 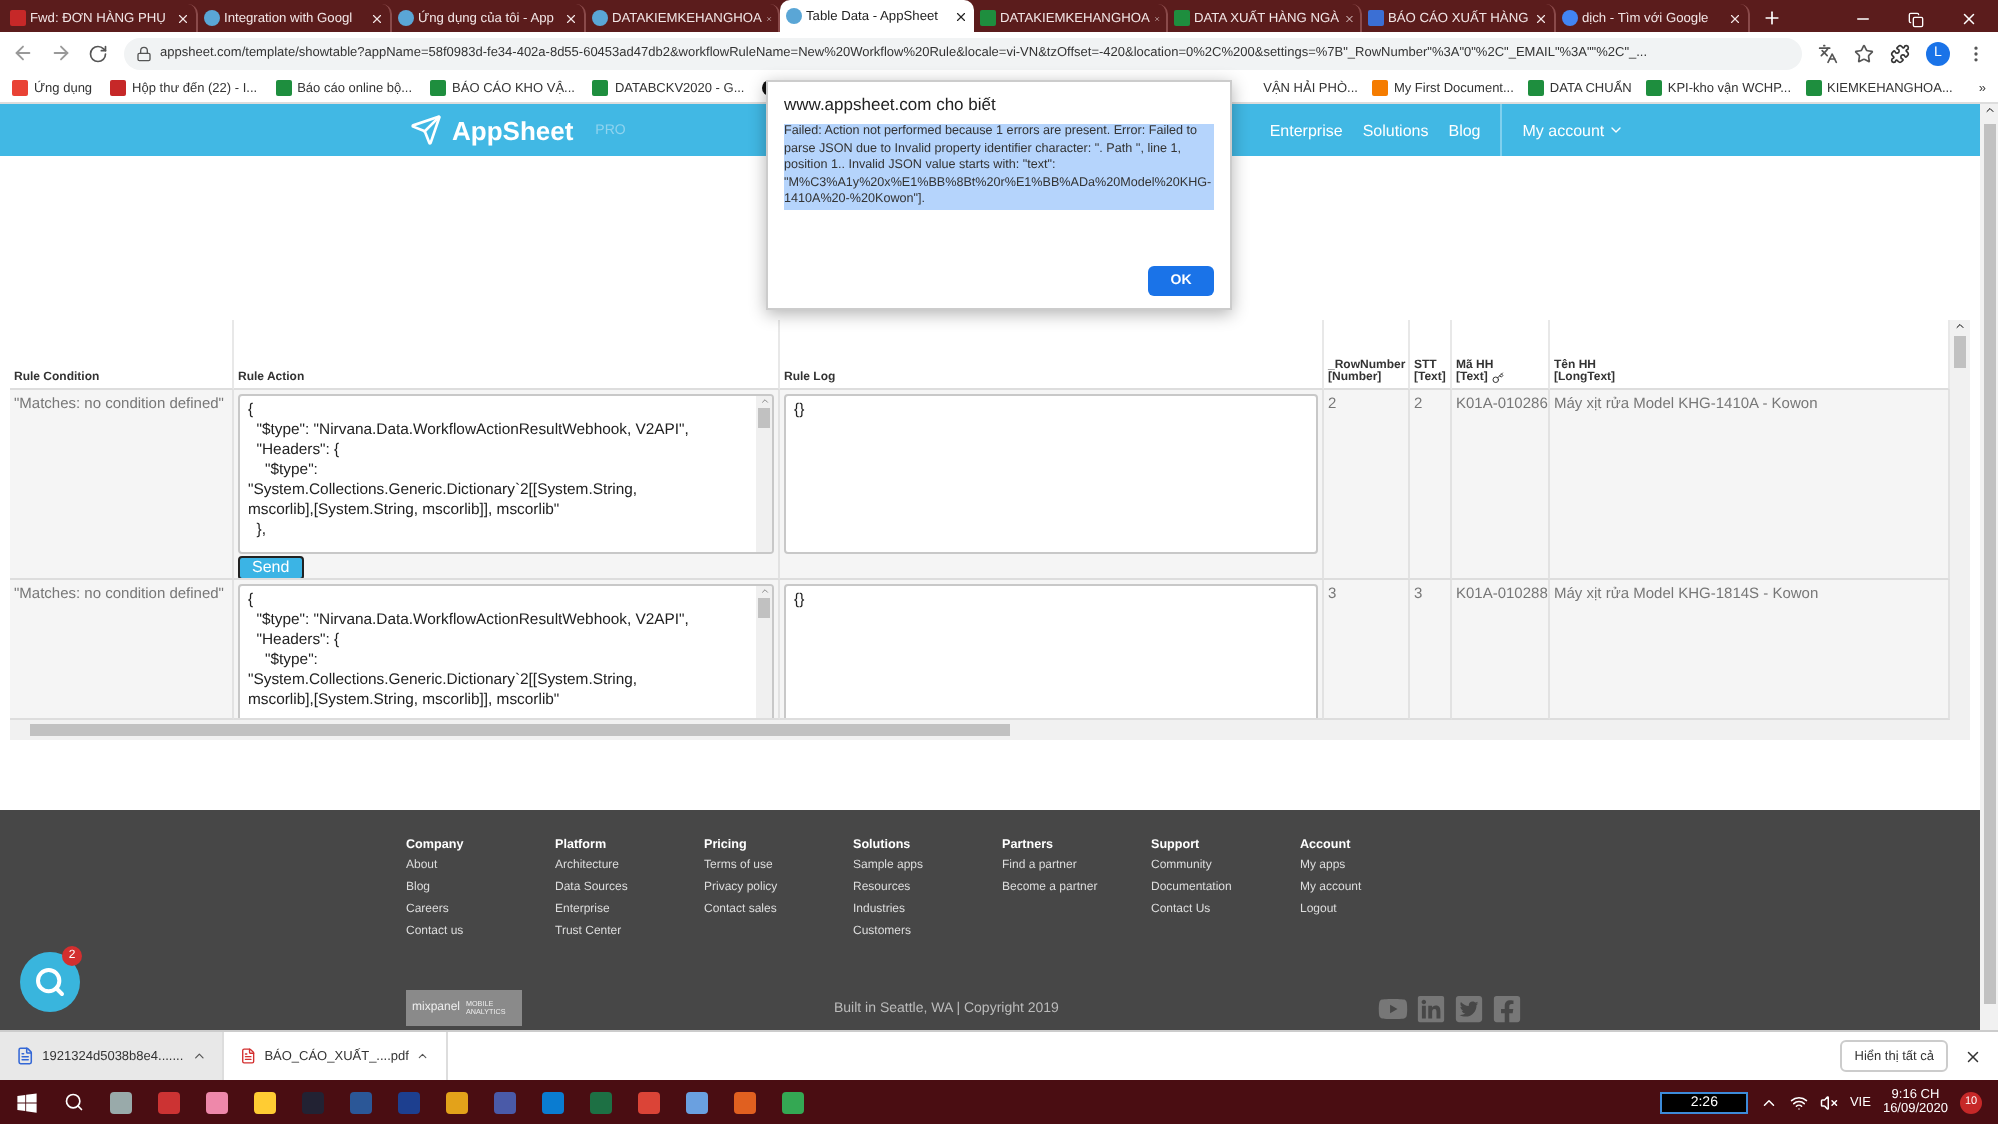 What do you see at coordinates (1772, 18) in the screenshot?
I see `new-tab-icon` at bounding box center [1772, 18].